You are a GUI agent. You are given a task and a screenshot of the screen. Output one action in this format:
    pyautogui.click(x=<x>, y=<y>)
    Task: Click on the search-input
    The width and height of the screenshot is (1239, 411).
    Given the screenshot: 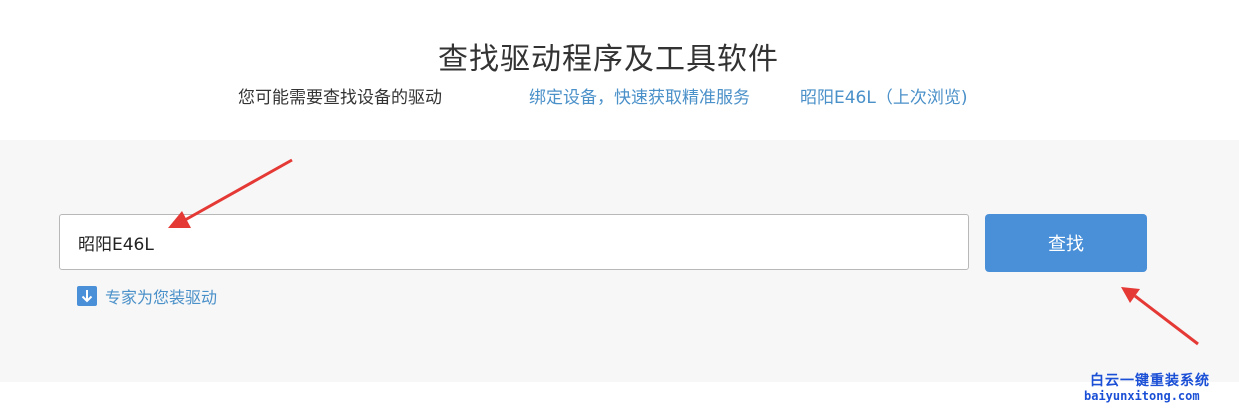 What is the action you would take?
    pyautogui.click(x=514, y=242)
    